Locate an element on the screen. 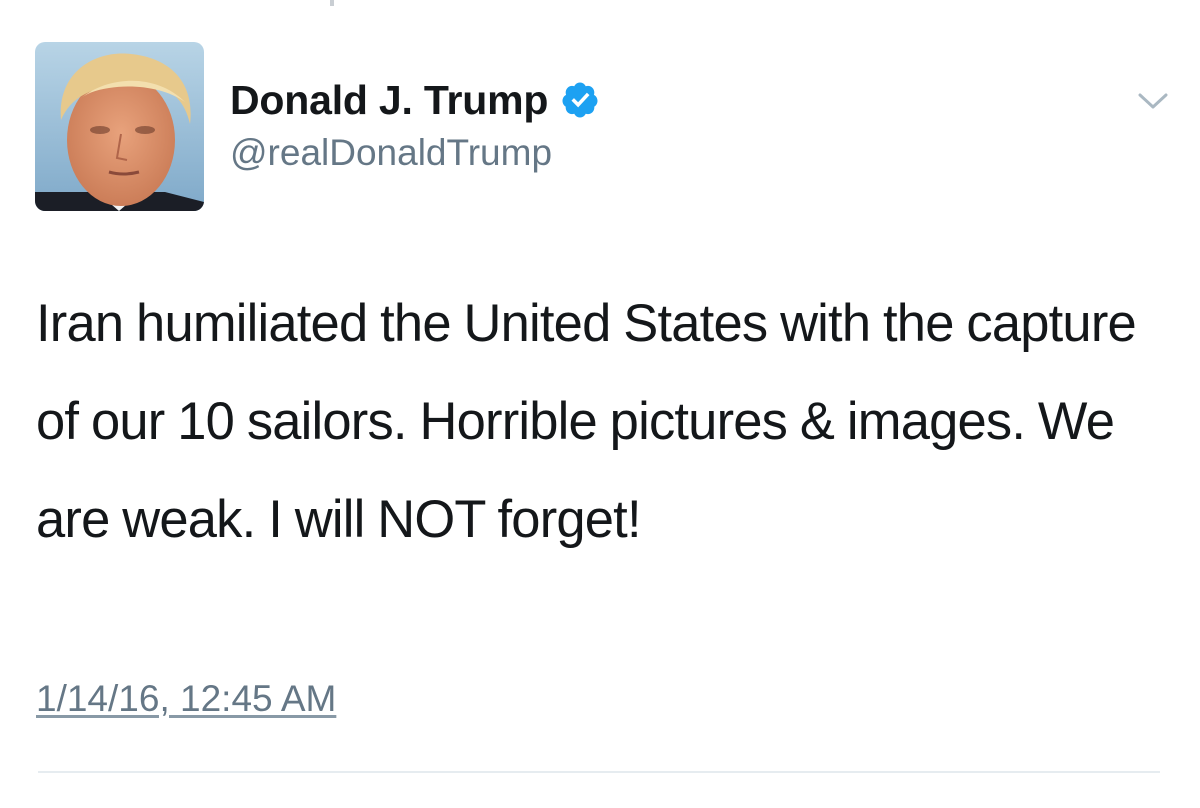  tweet-author: Donald J. Trump @realDonaldTrump is located at coordinates (415, 123).